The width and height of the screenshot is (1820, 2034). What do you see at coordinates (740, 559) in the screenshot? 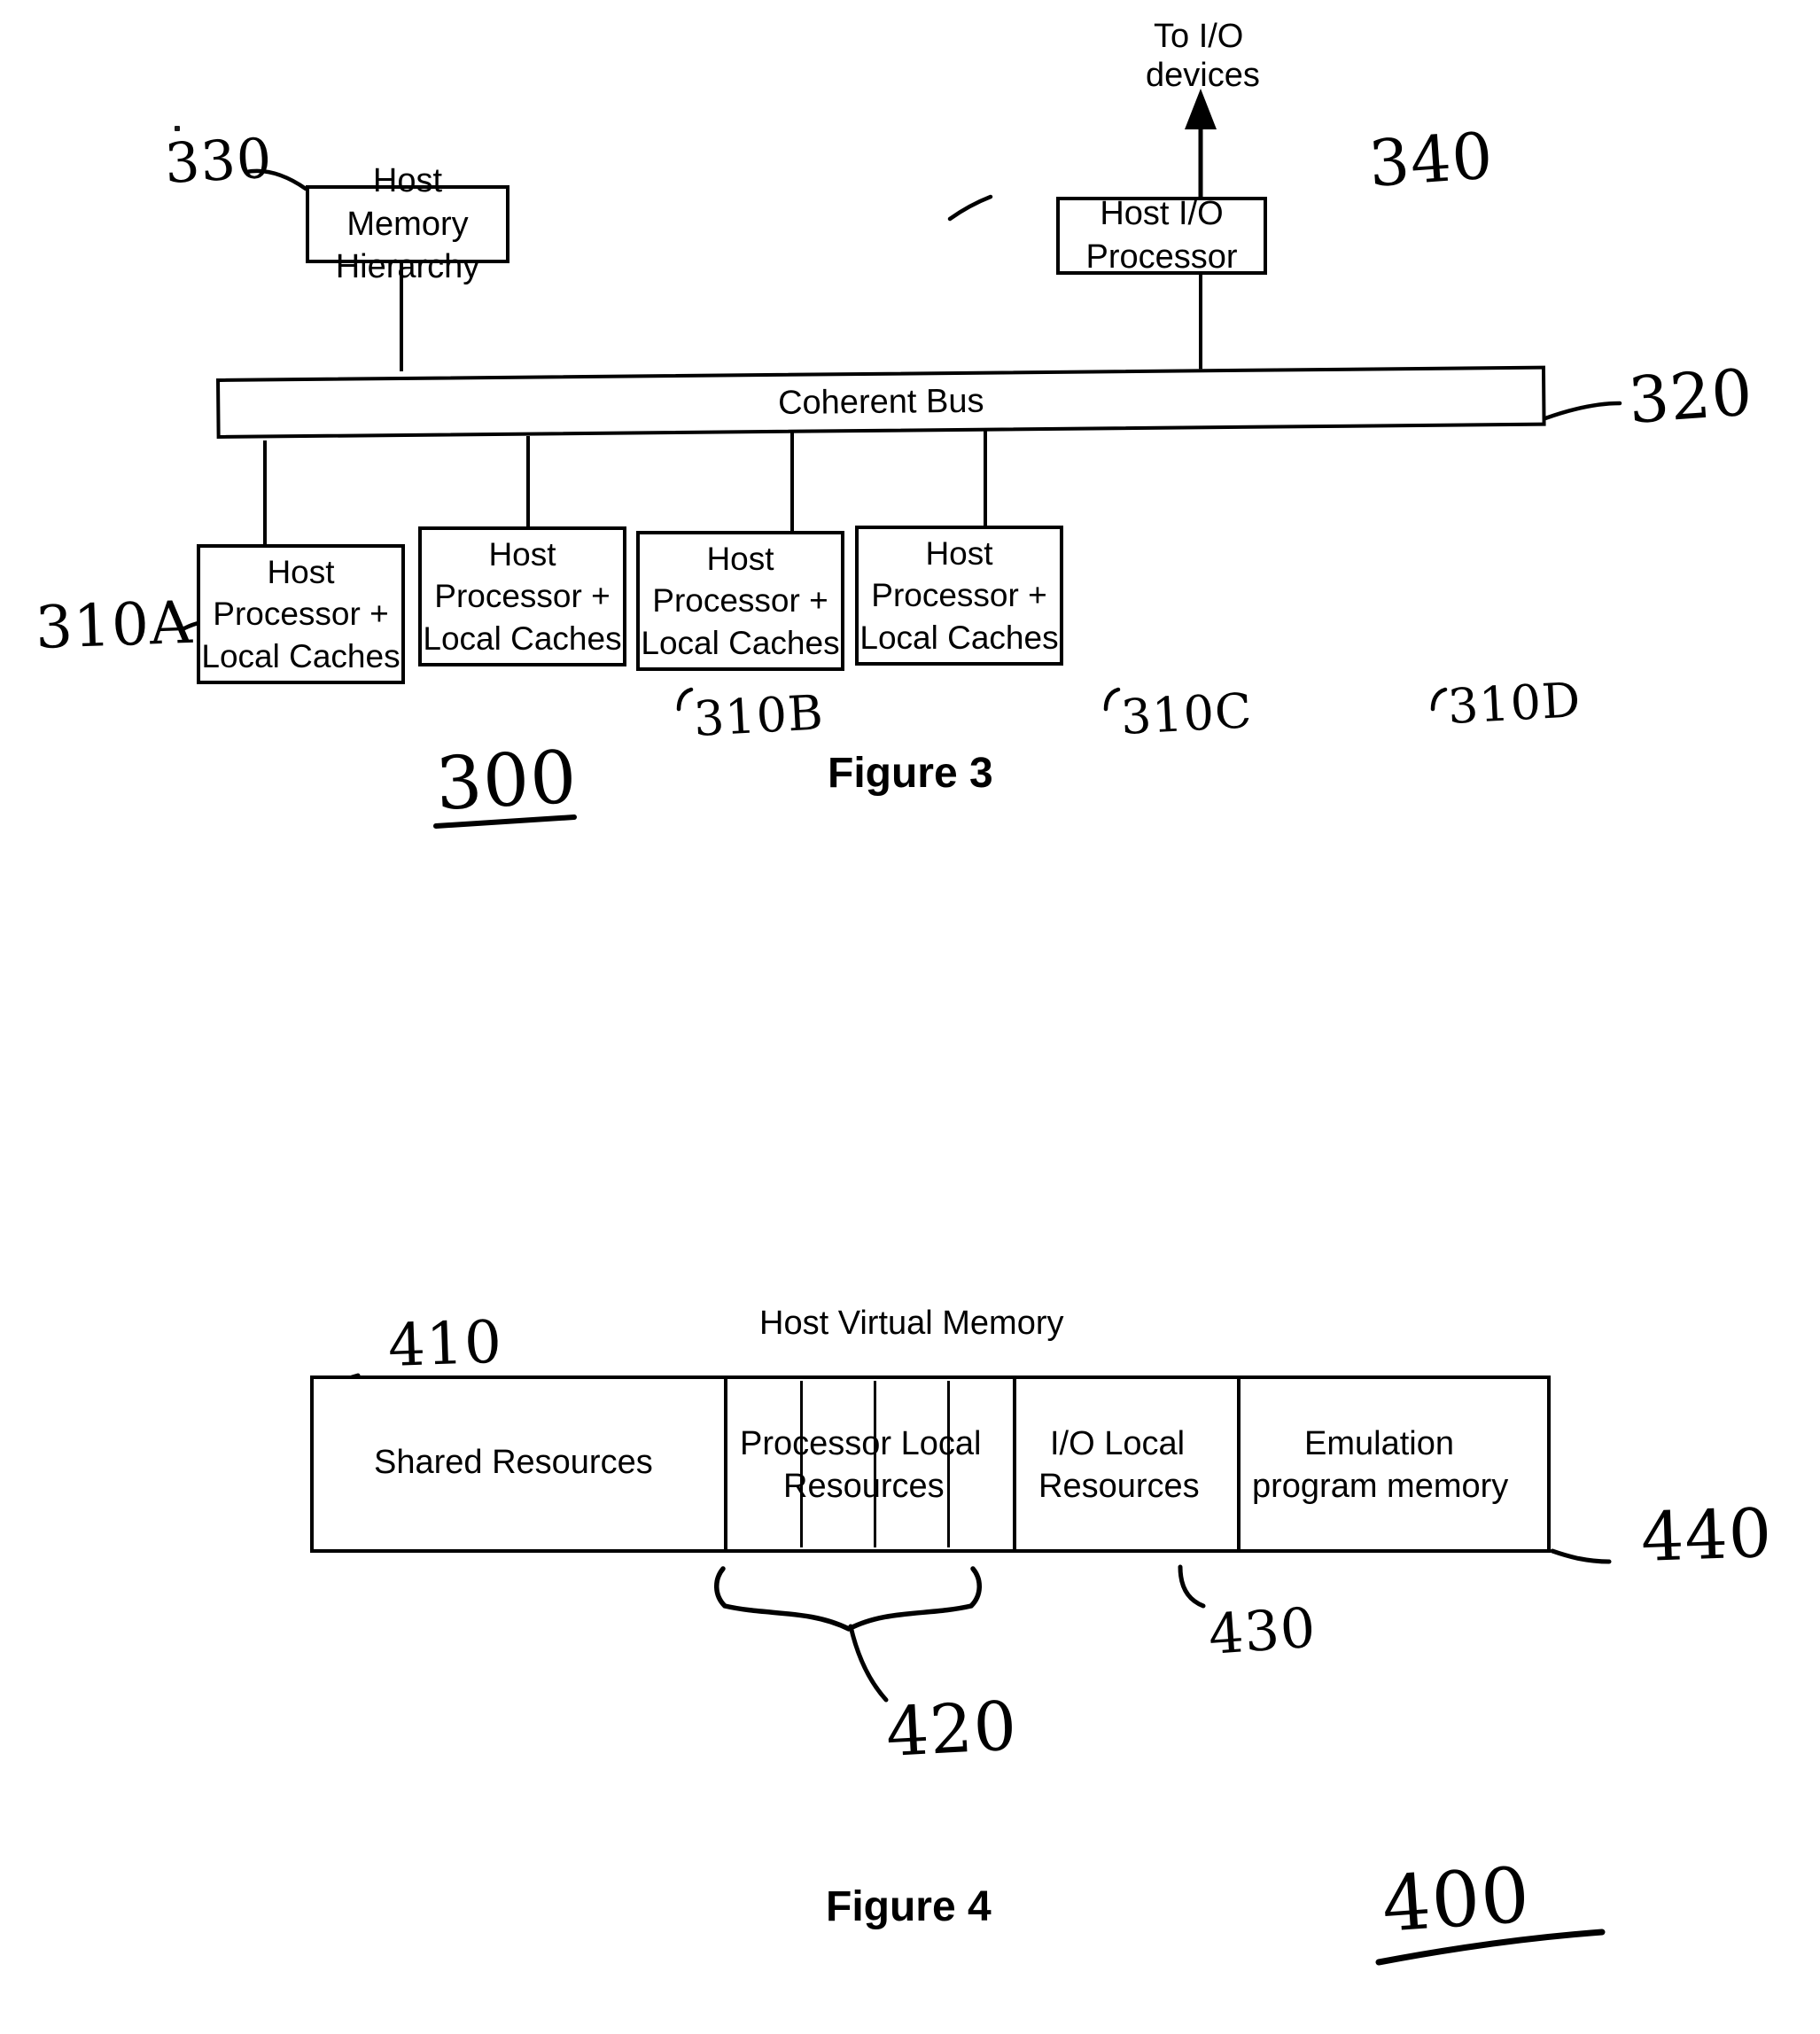
I see `host-processor-c-line1: Host` at bounding box center [740, 559].